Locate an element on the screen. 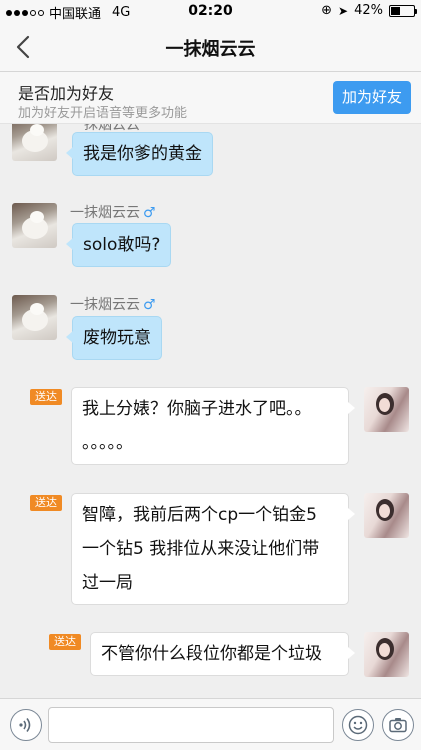 The height and width of the screenshot is (750, 421). message-bubble: 废物玩意 is located at coordinates (114, 338).